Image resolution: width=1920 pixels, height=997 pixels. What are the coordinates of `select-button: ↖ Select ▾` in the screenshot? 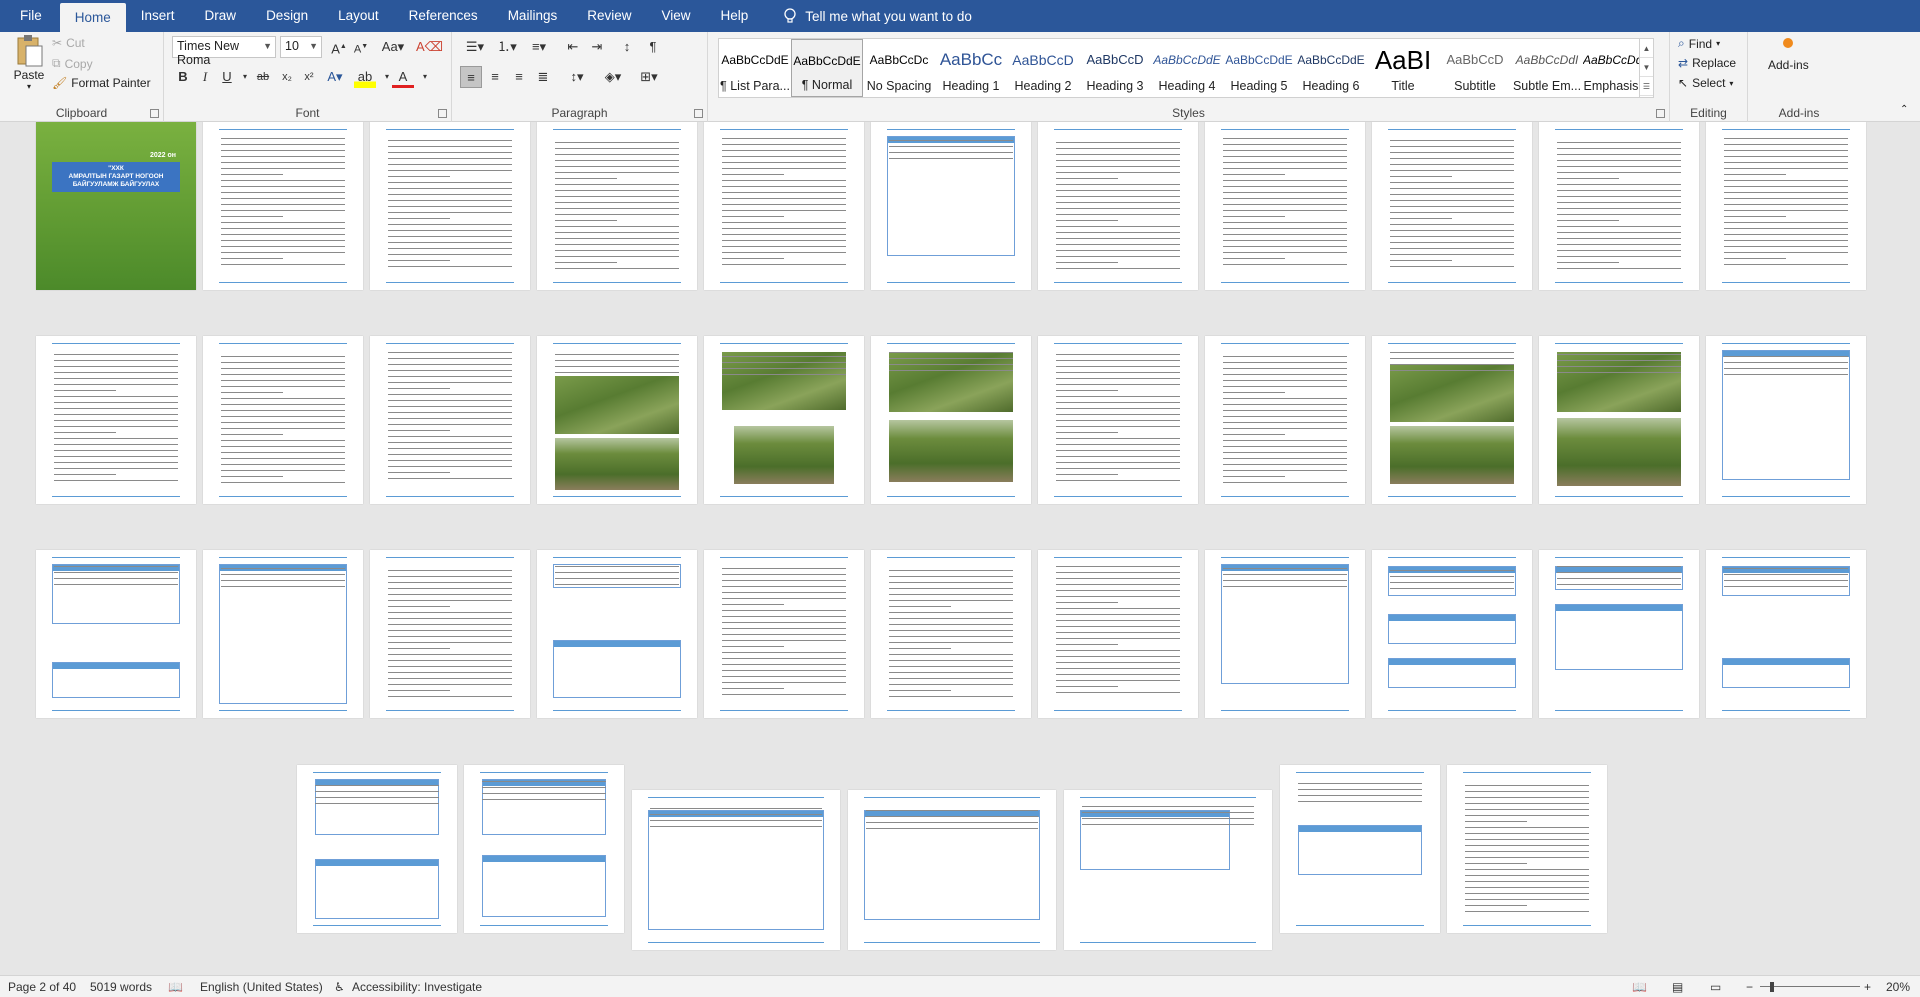 It's located at (1705, 83).